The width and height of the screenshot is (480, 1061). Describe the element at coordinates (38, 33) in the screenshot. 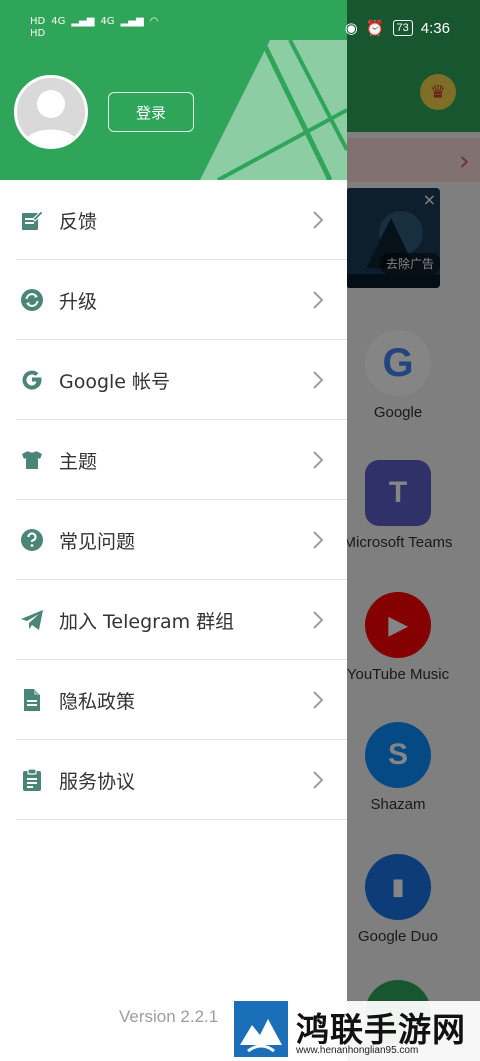

I see `hd-label-2: HD` at that location.